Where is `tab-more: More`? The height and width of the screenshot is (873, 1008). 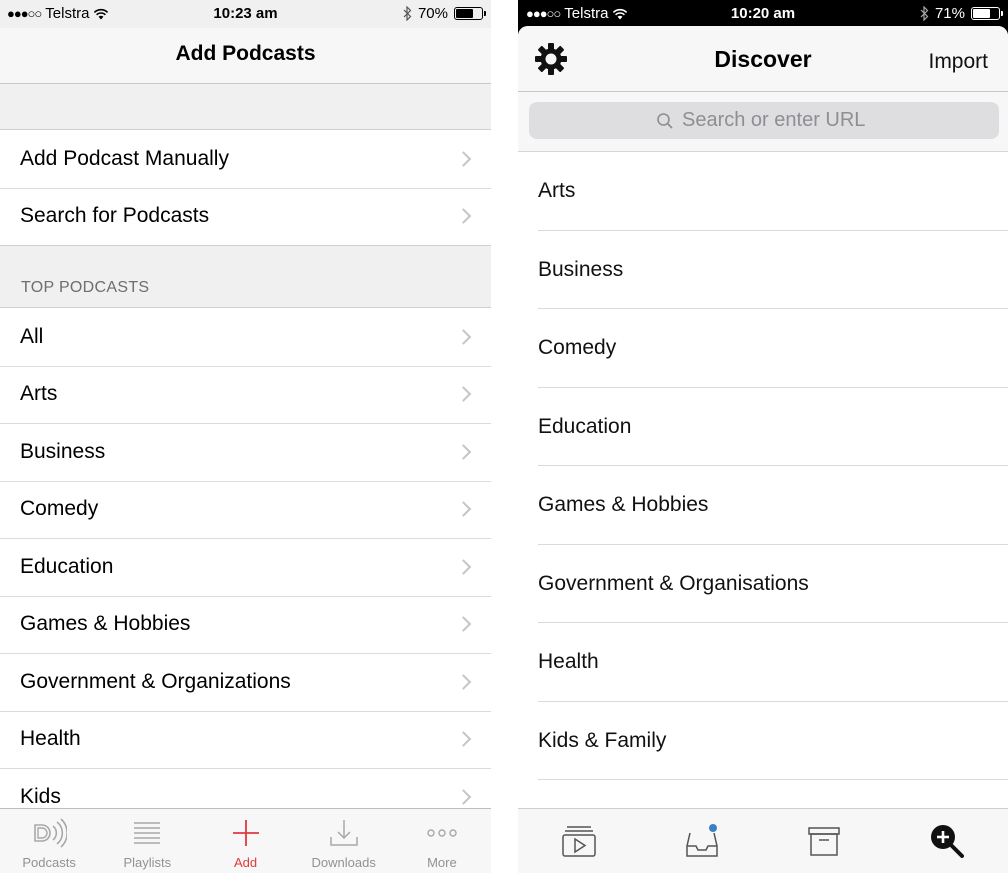
tab-more: More is located at coordinates (442, 841).